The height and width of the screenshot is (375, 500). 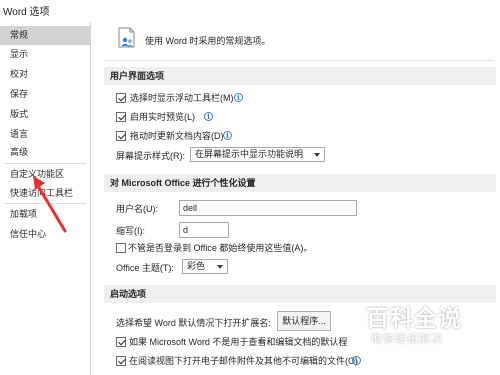 What do you see at coordinates (45, 94) in the screenshot?
I see `sidebar-item-save: 保存` at bounding box center [45, 94].